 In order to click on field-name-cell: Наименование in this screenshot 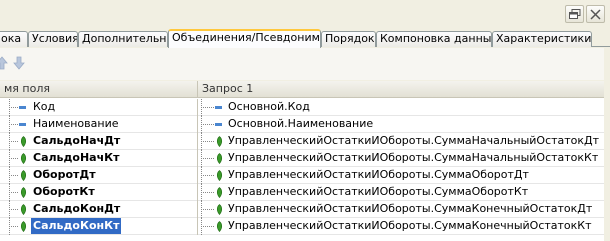, I will do `click(99, 124)`.